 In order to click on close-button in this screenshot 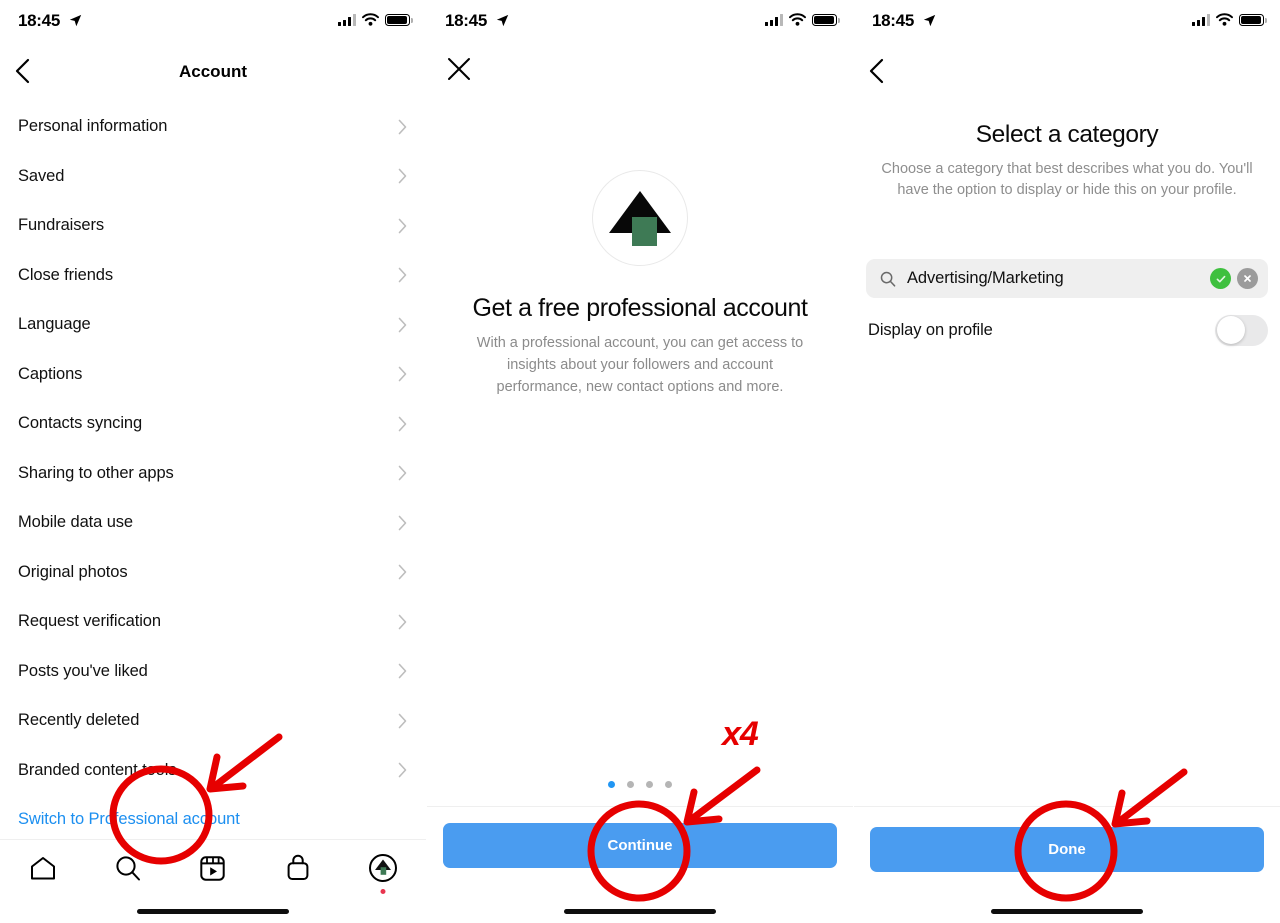, I will do `click(460, 70)`.